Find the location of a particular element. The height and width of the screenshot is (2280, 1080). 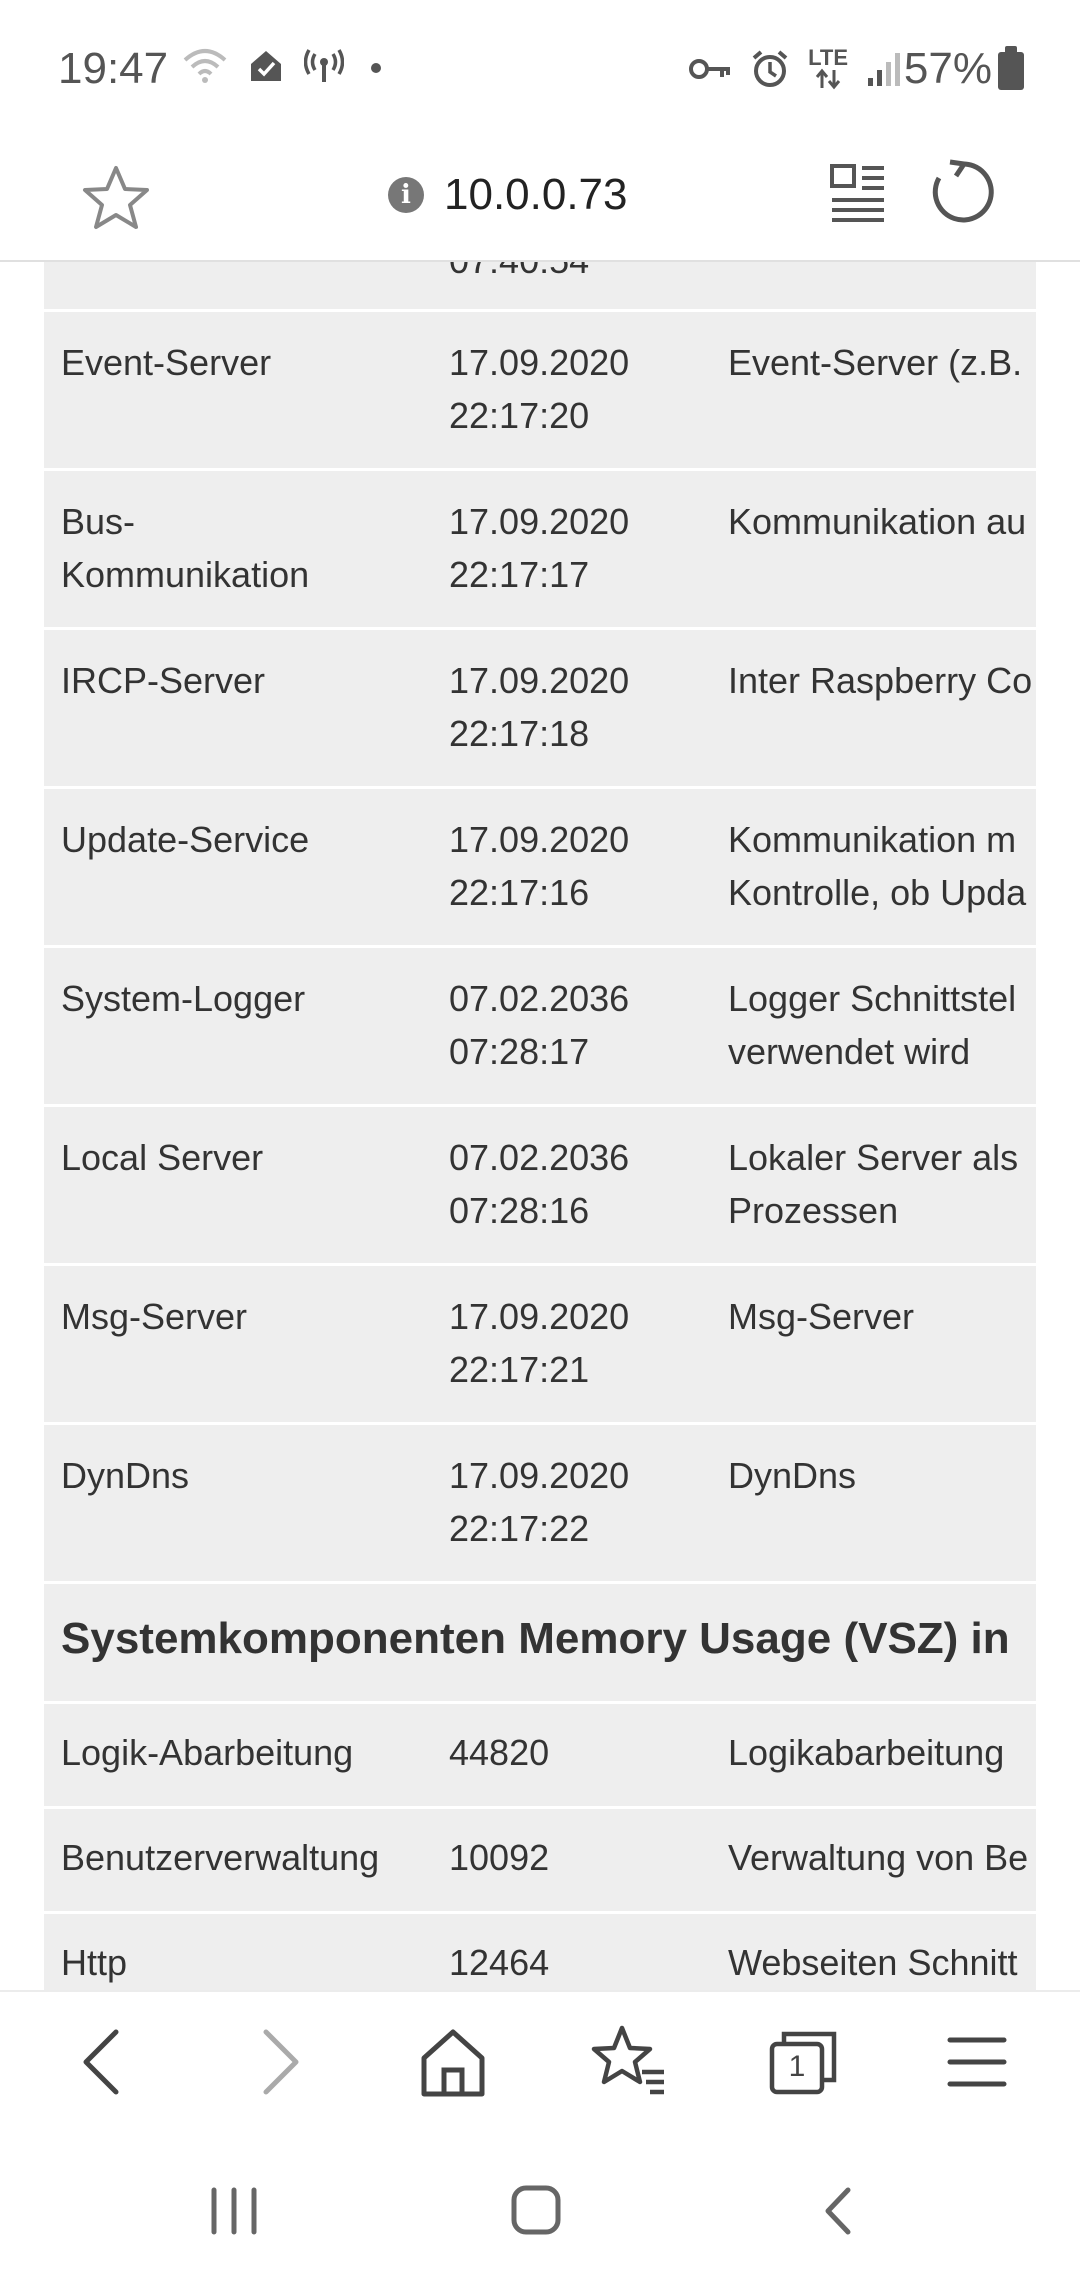

section-heading: Systemkomponenten Memory Usage (VSZ) in is located at coordinates (540, 1644).